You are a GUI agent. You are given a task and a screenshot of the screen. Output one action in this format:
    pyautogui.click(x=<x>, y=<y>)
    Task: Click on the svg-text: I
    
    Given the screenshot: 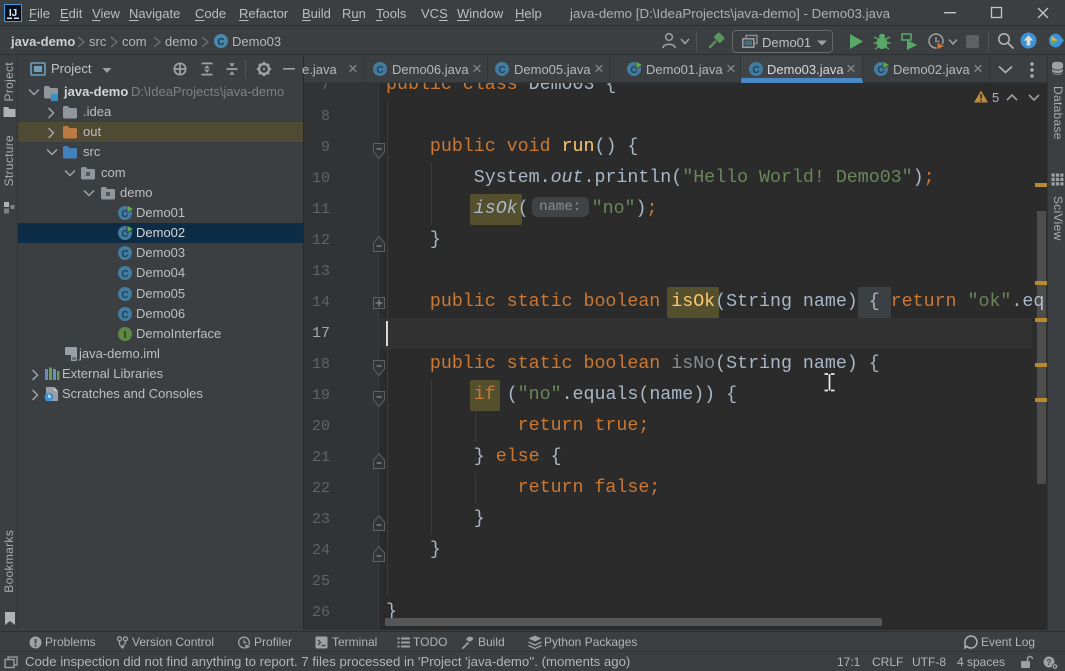 What is the action you would take?
    pyautogui.click(x=125, y=335)
    